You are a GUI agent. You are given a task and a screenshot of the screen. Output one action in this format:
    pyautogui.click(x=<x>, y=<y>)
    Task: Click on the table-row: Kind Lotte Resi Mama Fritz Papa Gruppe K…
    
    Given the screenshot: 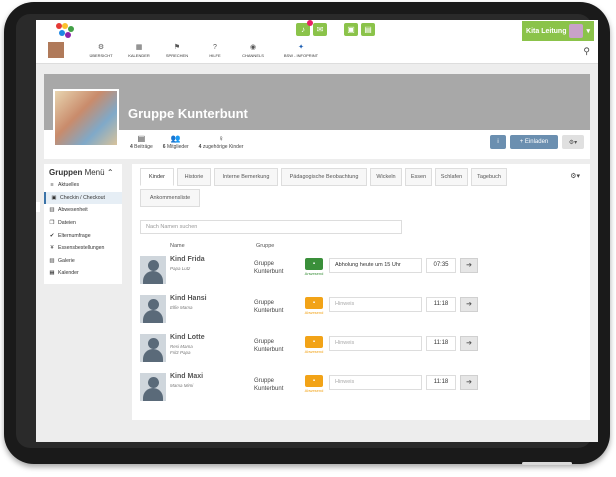 What is the action you would take?
    pyautogui.click(x=360, y=351)
    